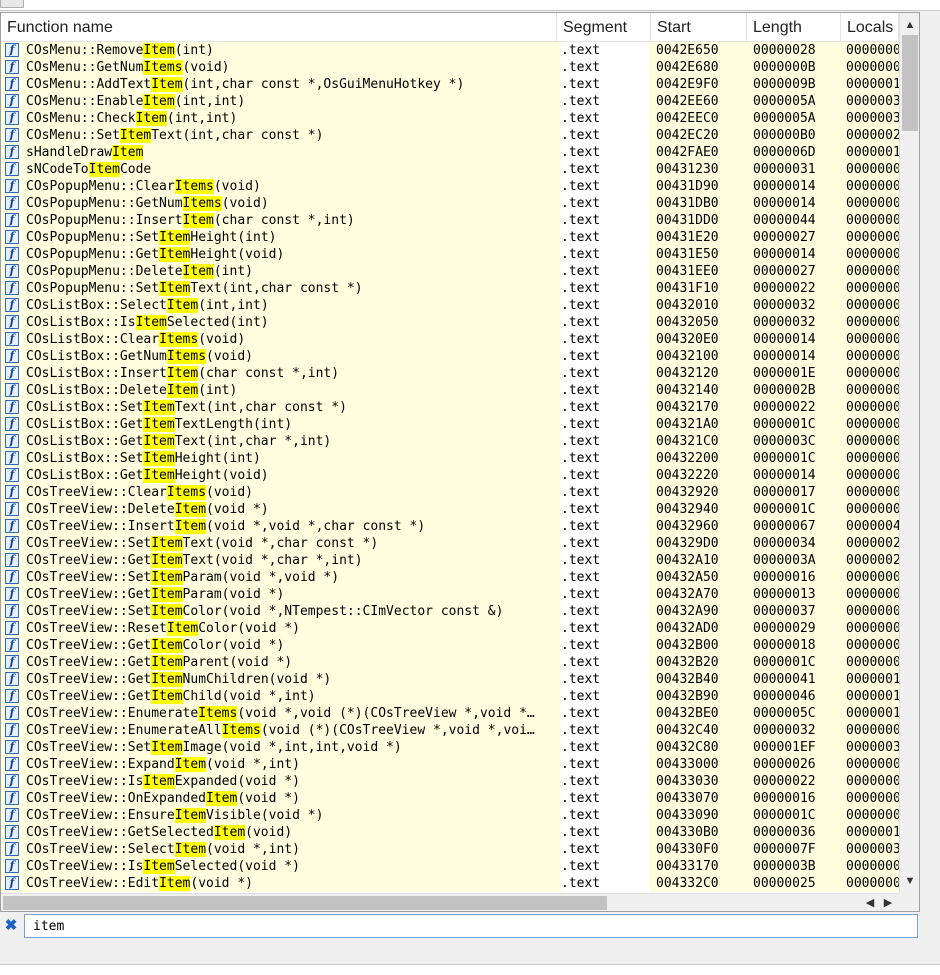 Image resolution: width=940 pixels, height=975 pixels. What do you see at coordinates (870, 27) in the screenshot?
I see `column-header-locals: Locals` at bounding box center [870, 27].